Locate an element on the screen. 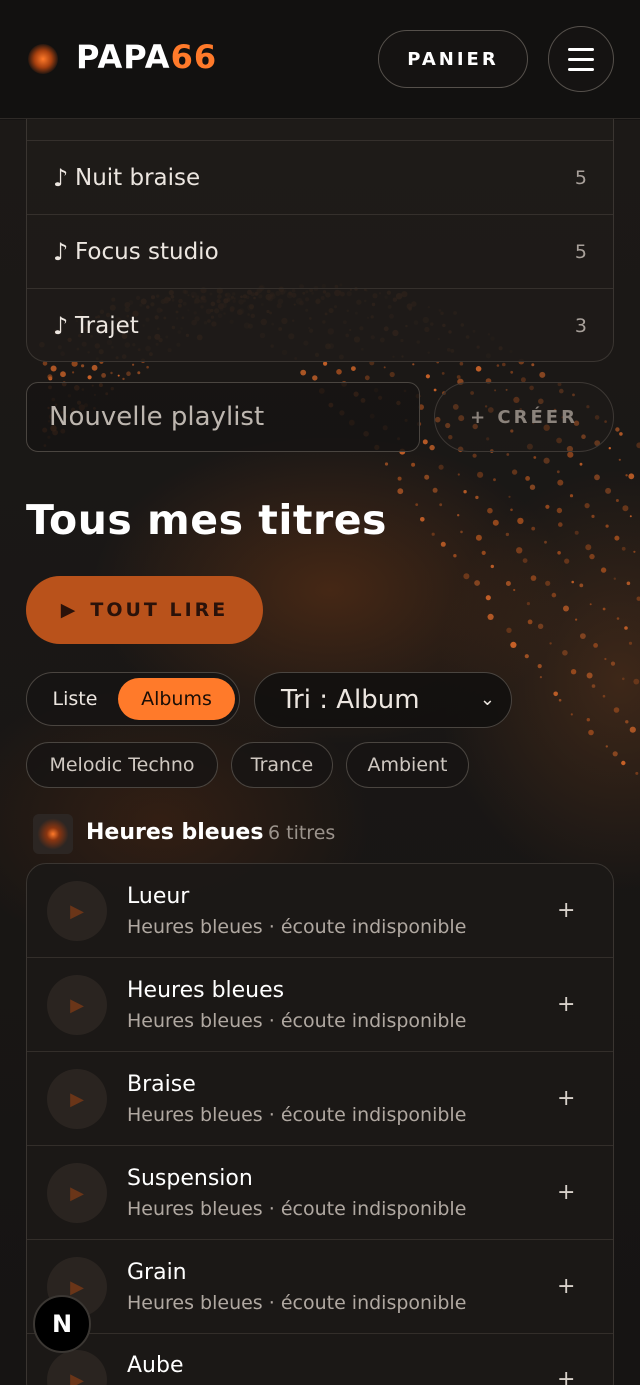 This screenshot has height=1385, width=640. hamburger-icon is located at coordinates (581, 49).